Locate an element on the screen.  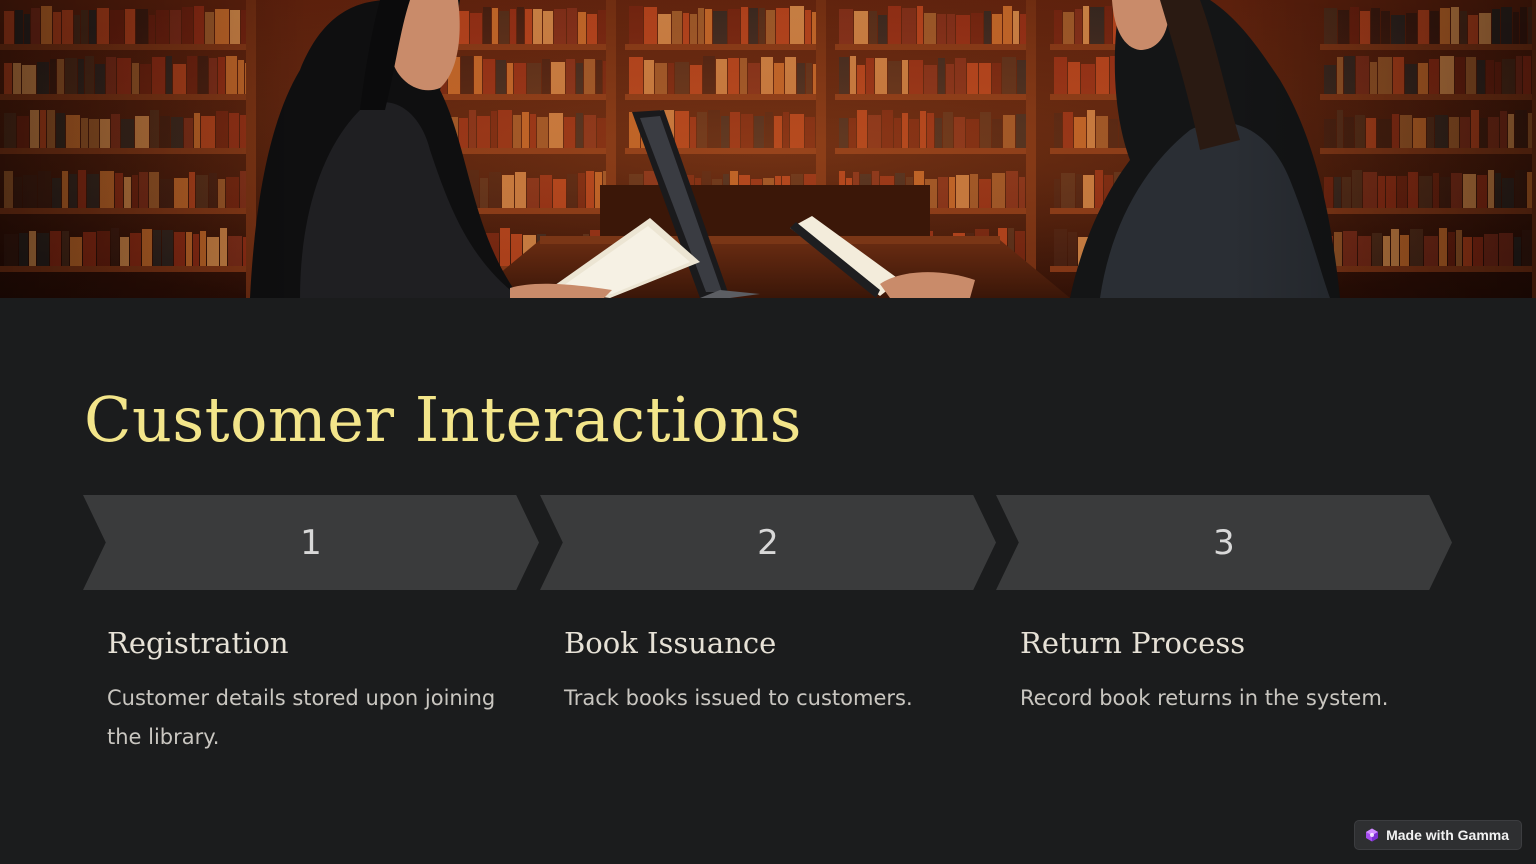
step-1-number: 1 is located at coordinates (311, 542).